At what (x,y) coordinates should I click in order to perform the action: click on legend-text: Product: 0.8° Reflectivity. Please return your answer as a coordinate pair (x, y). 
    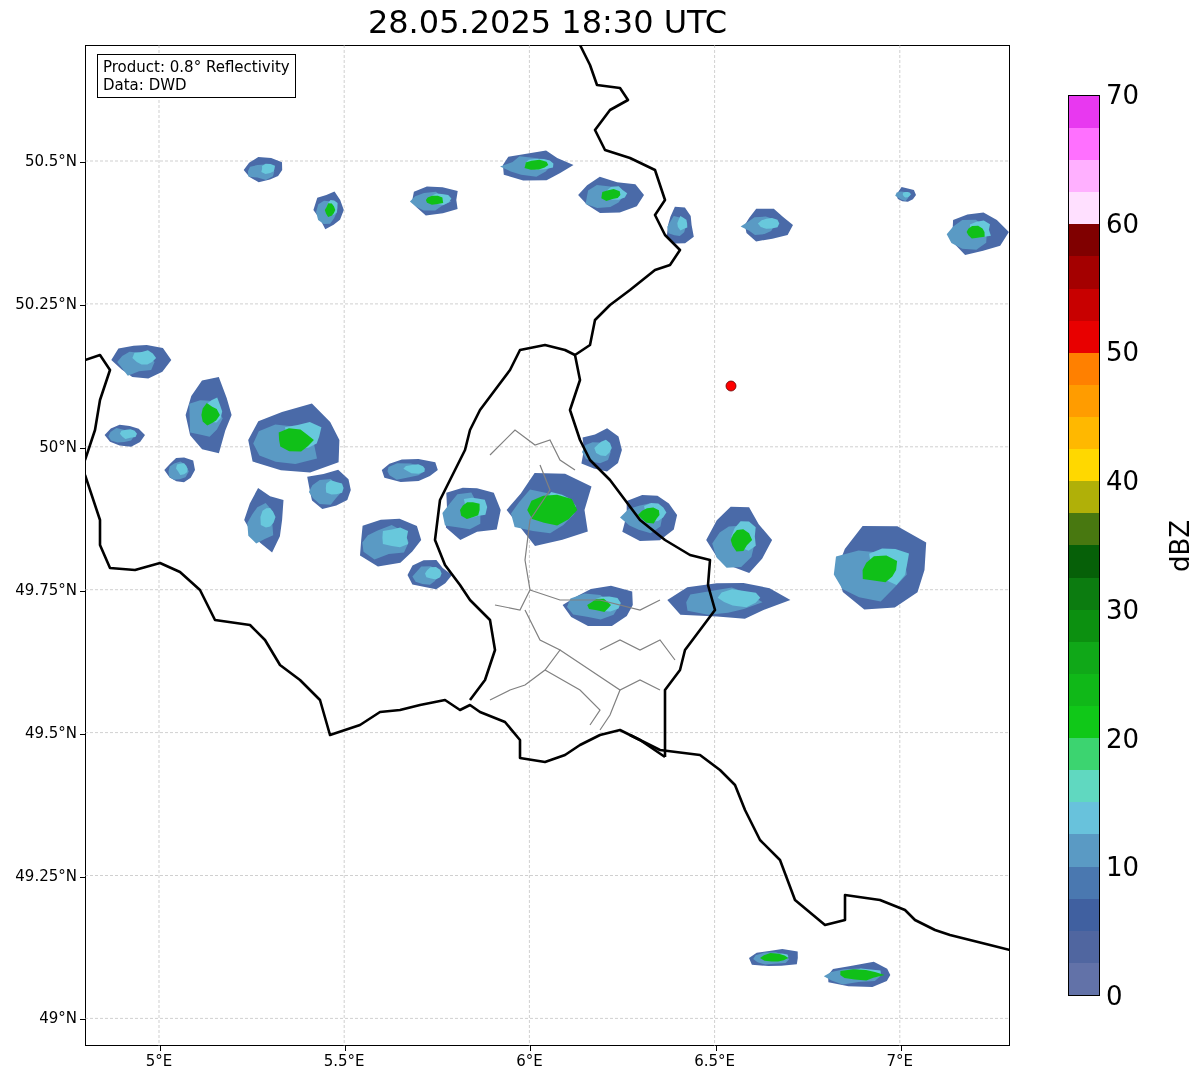
    Looking at the image, I should click on (196, 67).